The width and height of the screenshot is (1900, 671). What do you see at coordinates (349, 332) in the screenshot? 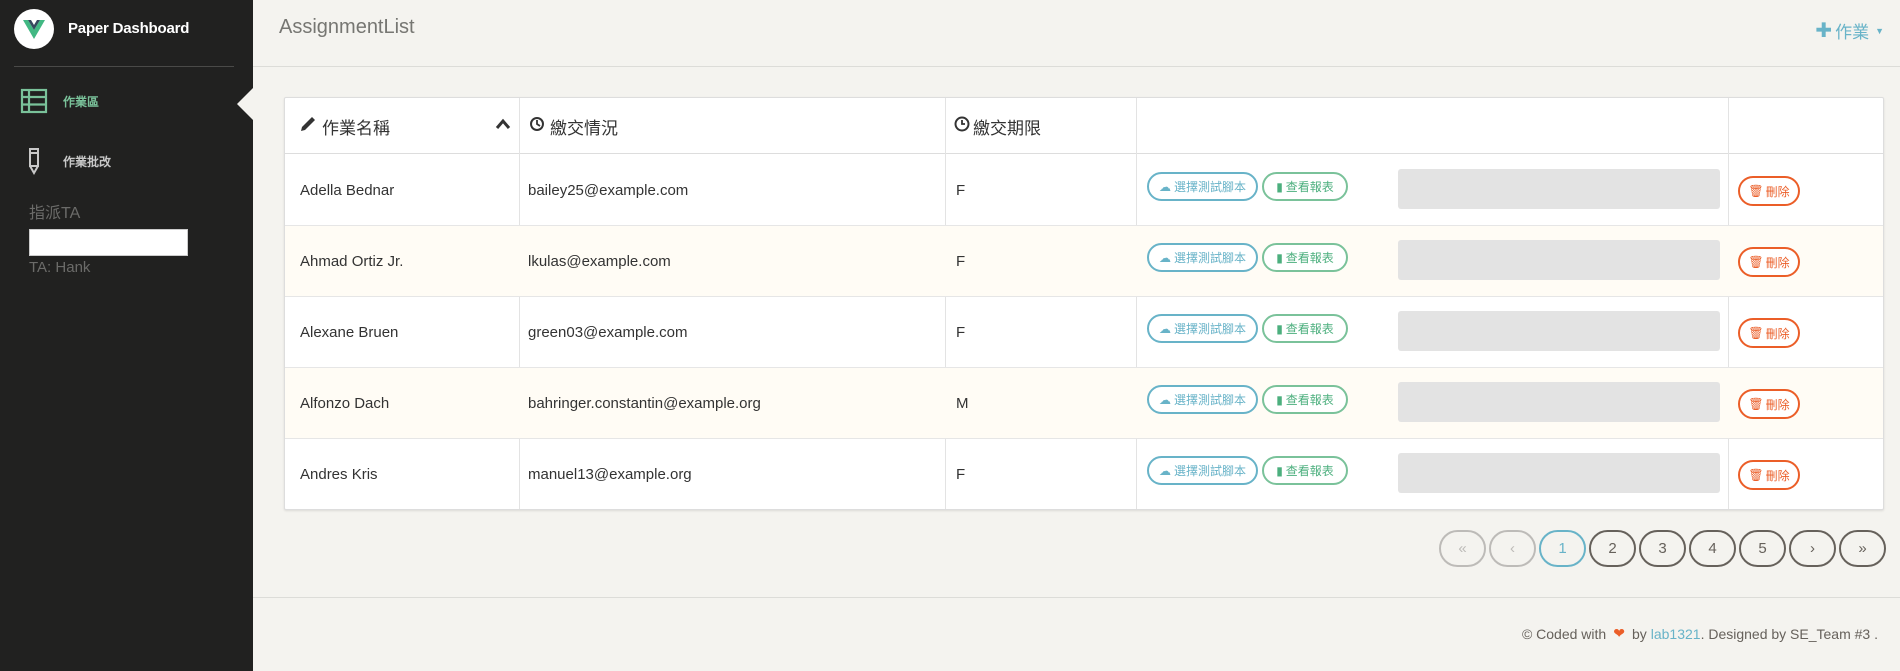
I see `assignment-name: Alexane Bruen` at bounding box center [349, 332].